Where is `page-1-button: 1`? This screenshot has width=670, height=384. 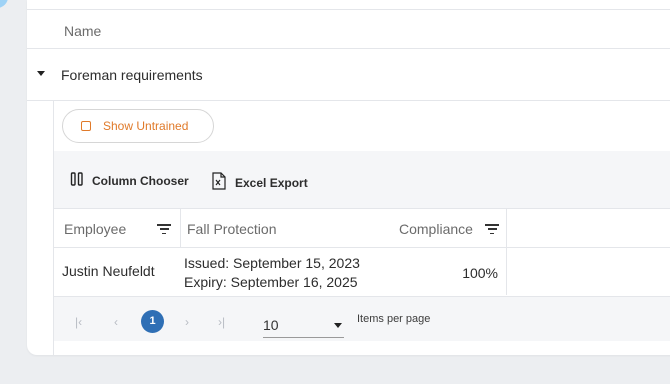 page-1-button: 1 is located at coordinates (152, 321).